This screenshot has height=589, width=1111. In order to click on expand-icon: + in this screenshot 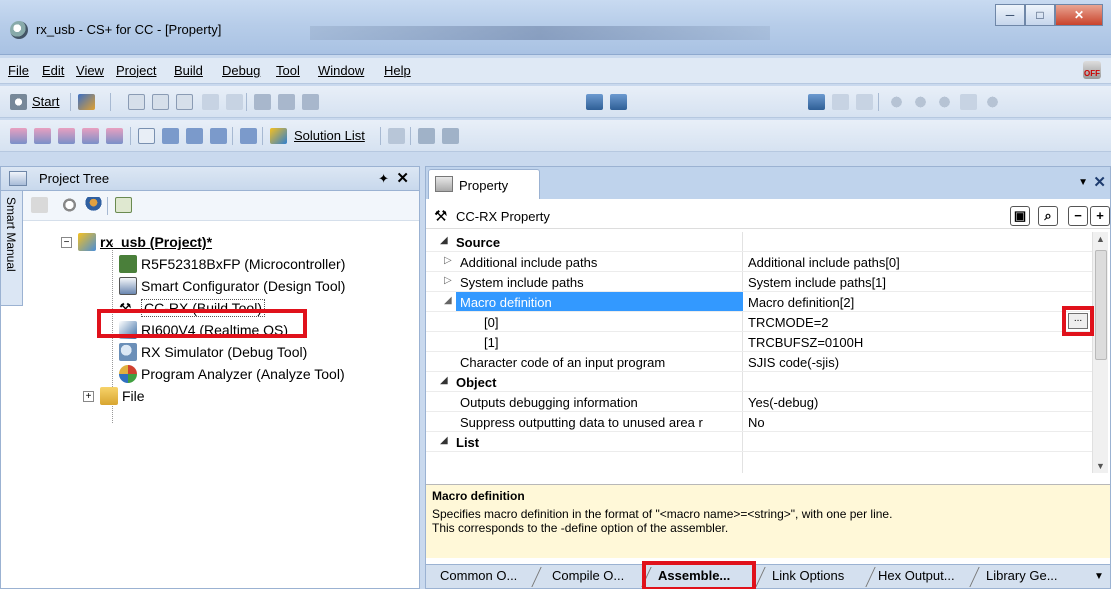, I will do `click(88, 396)`.